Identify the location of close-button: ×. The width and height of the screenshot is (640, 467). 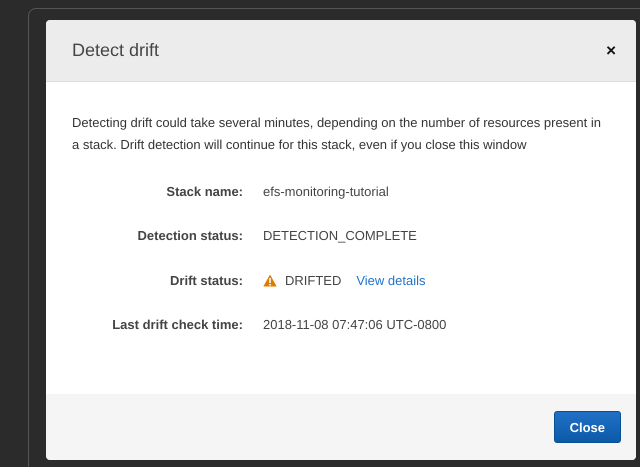
(611, 50).